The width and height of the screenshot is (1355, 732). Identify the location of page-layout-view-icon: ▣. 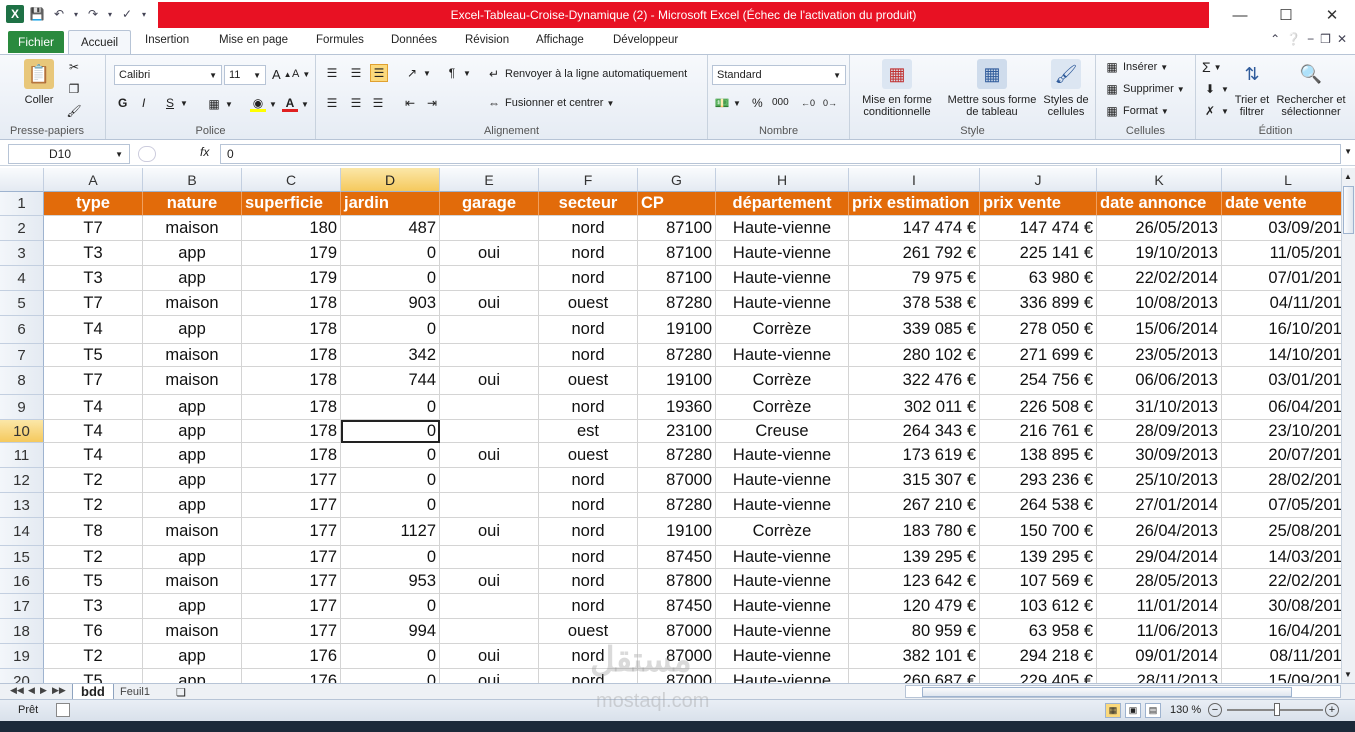
(1133, 710).